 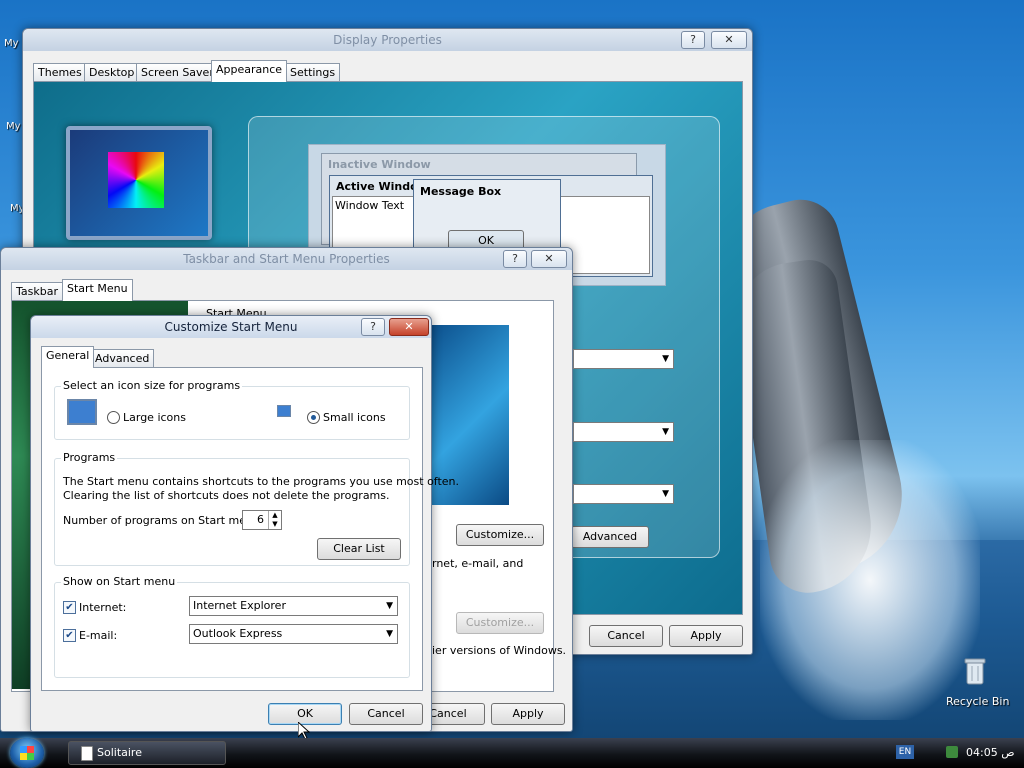 I want to click on start-orb-icon, so click(x=27, y=753).